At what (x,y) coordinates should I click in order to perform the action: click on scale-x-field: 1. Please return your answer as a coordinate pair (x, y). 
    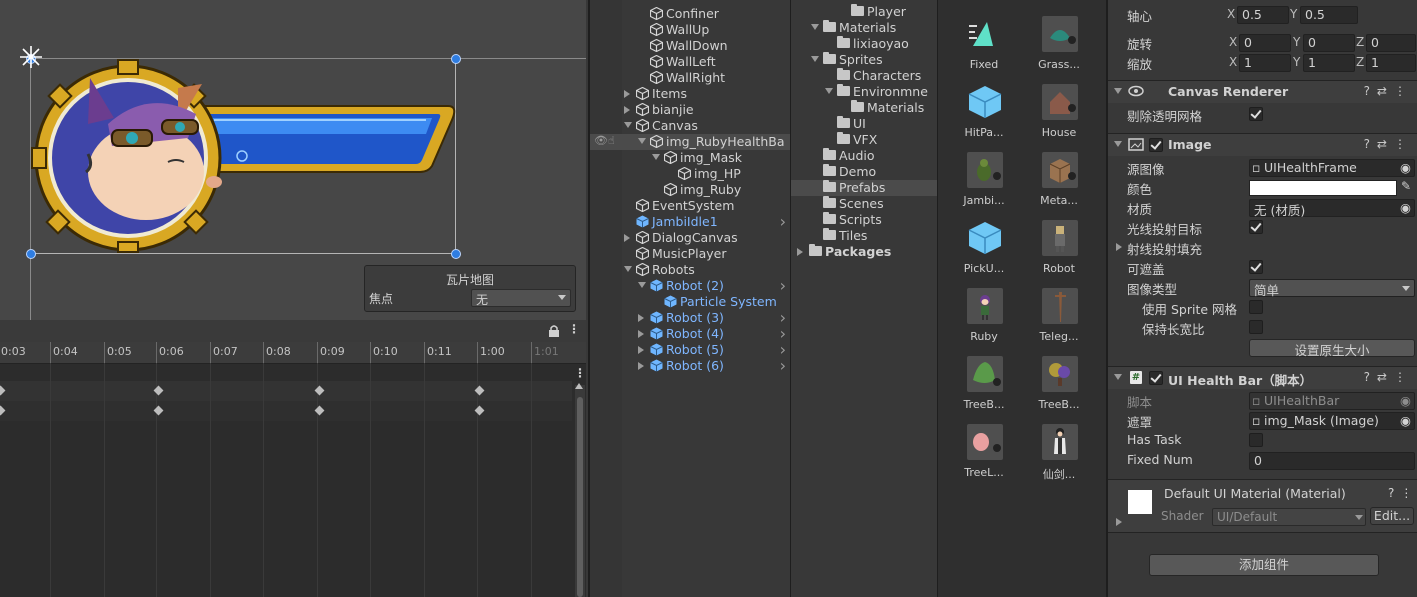
    Looking at the image, I should click on (1265, 63).